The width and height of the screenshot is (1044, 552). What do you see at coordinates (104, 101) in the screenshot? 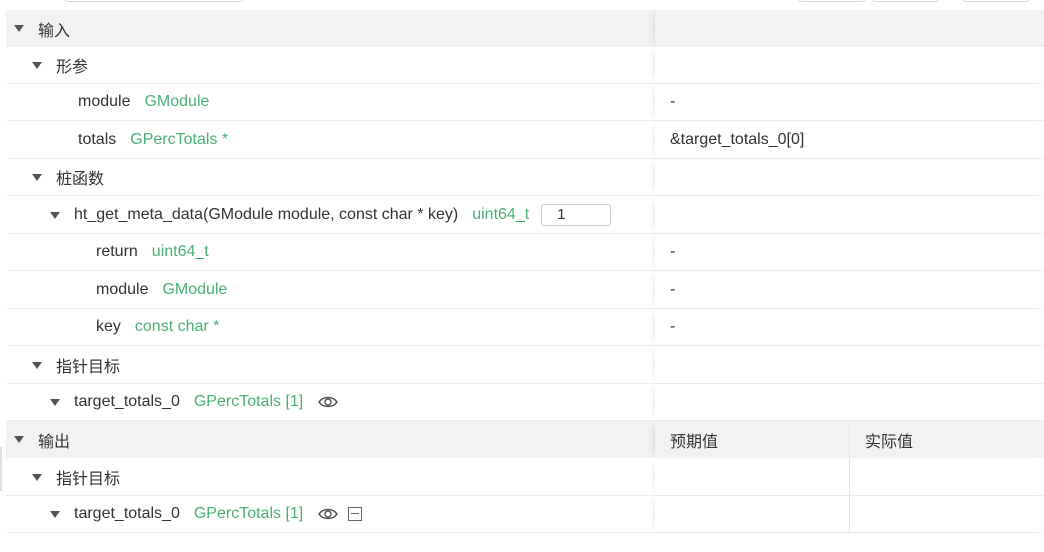
I see `param-name: module` at bounding box center [104, 101].